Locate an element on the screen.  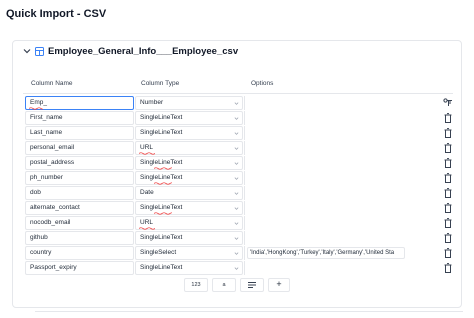
list-icon is located at coordinates (252, 285).